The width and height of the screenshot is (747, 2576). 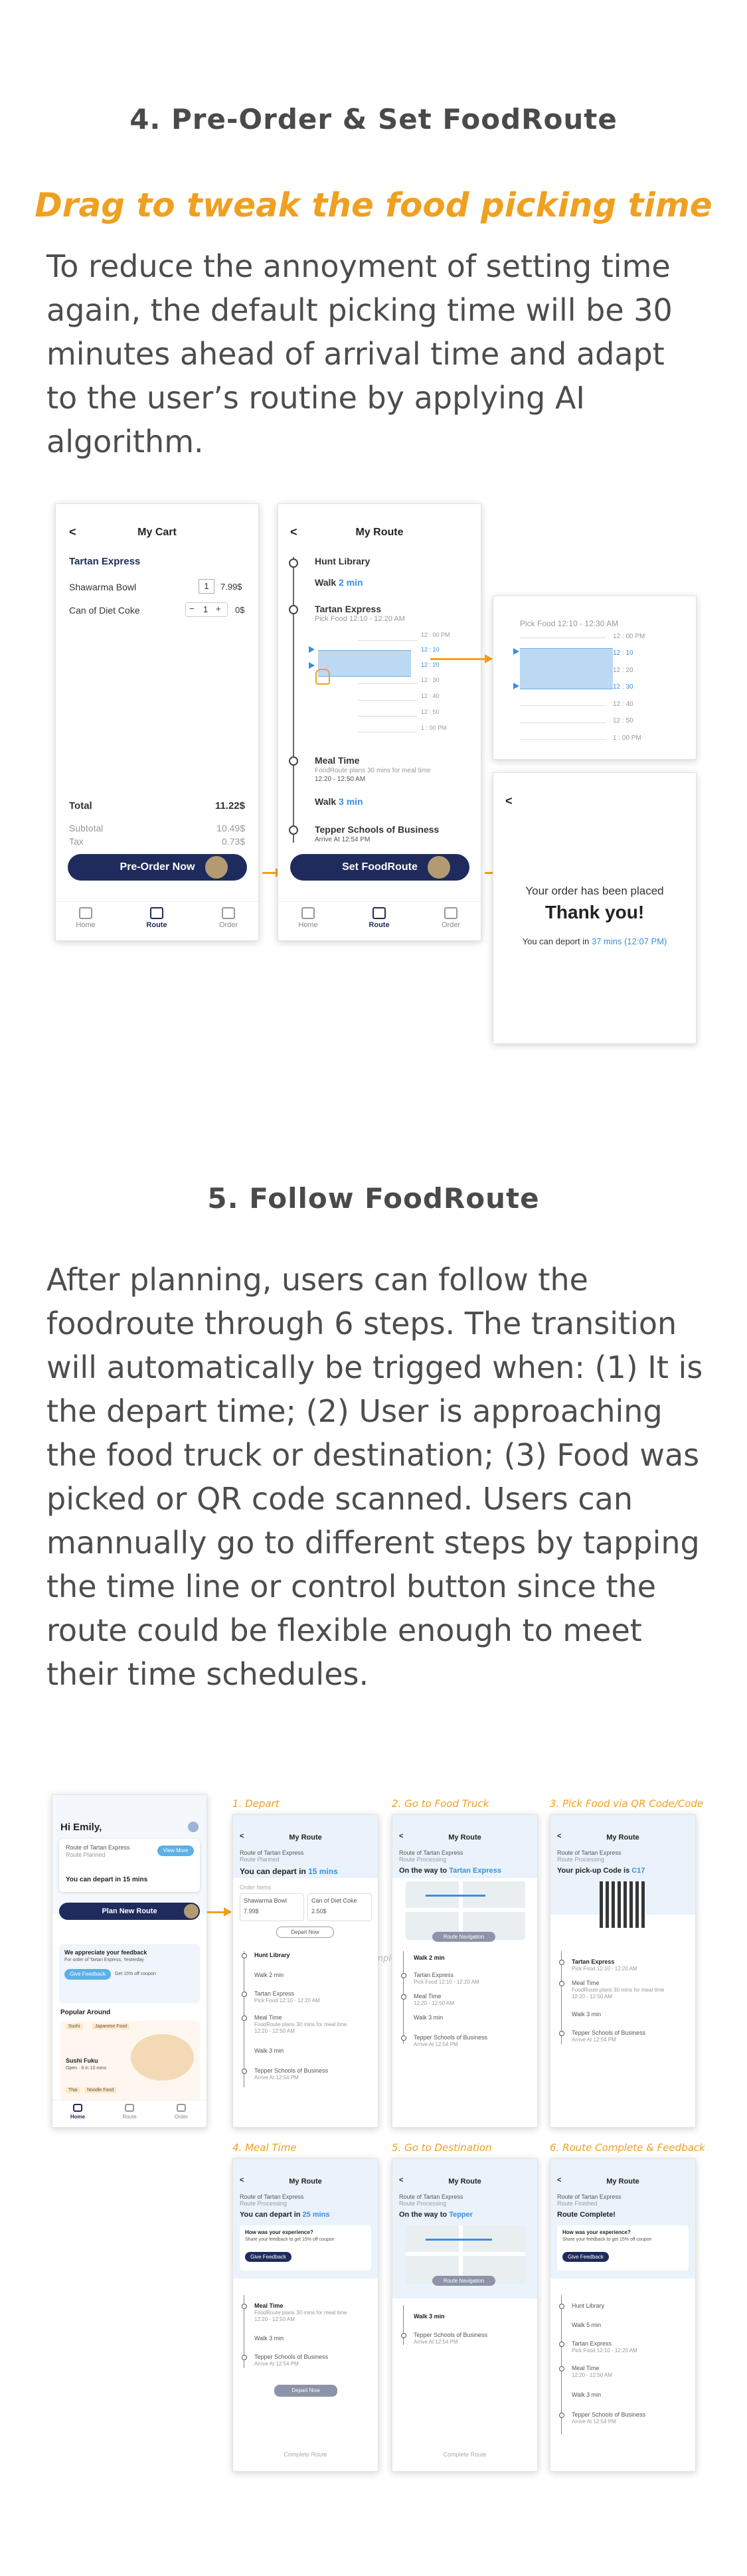 I want to click on timeline-item: Walk 5 min, so click(x=587, y=2325).